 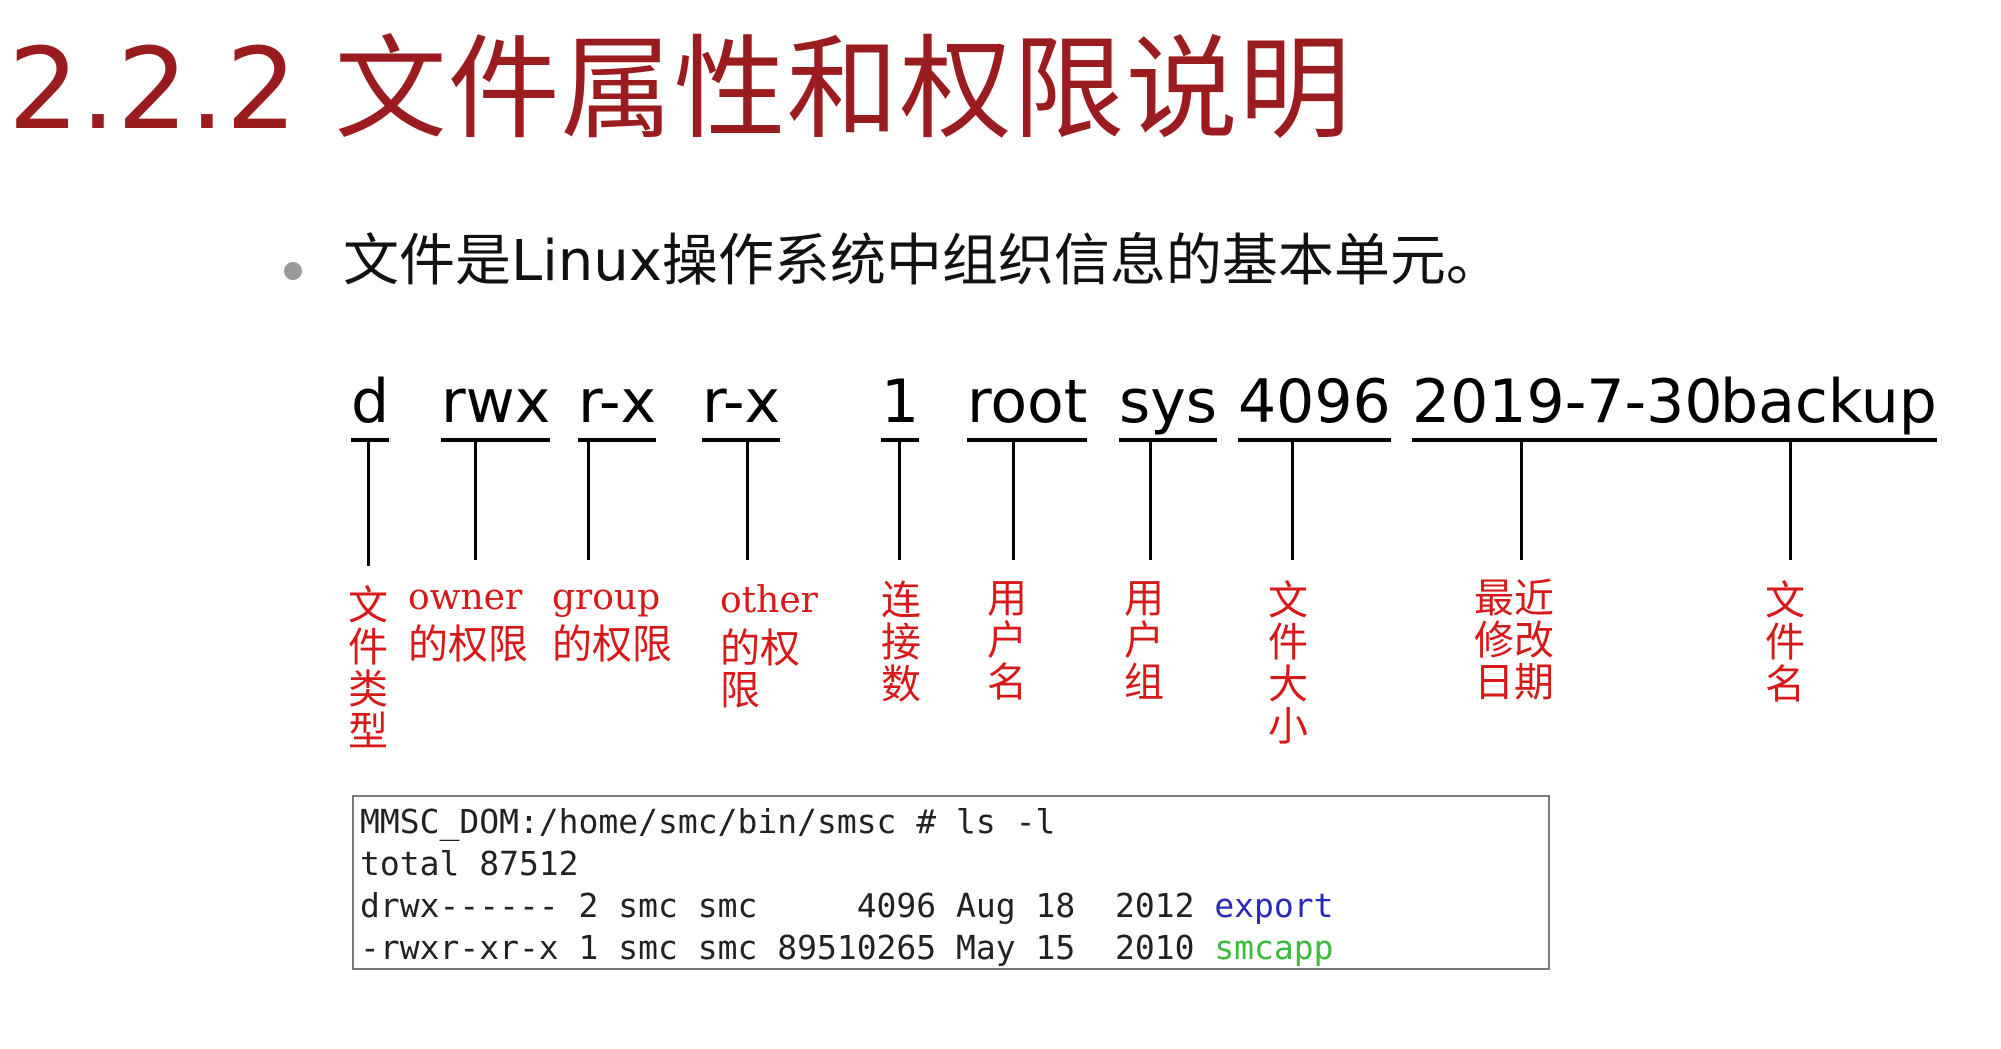 I want to click on label-user-group: 用户组, so click(x=1144, y=641).